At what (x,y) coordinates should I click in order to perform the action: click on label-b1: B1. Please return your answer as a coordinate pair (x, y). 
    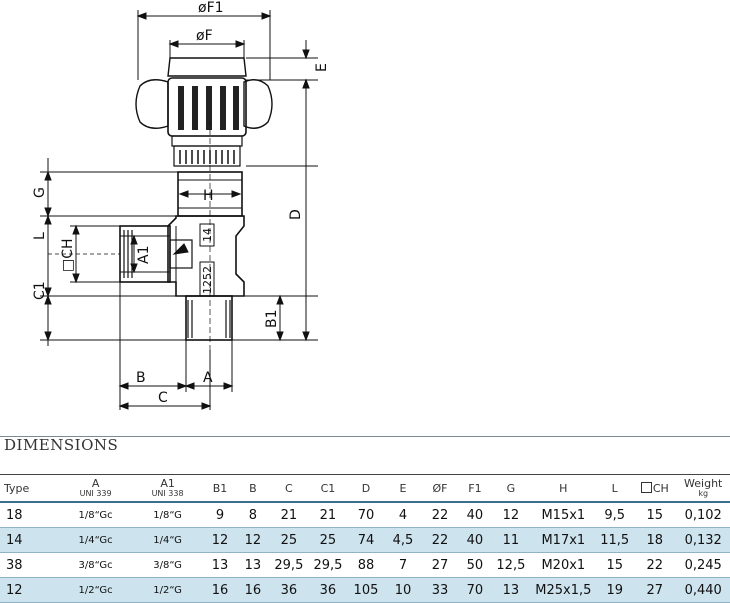
    Looking at the image, I should click on (272, 318).